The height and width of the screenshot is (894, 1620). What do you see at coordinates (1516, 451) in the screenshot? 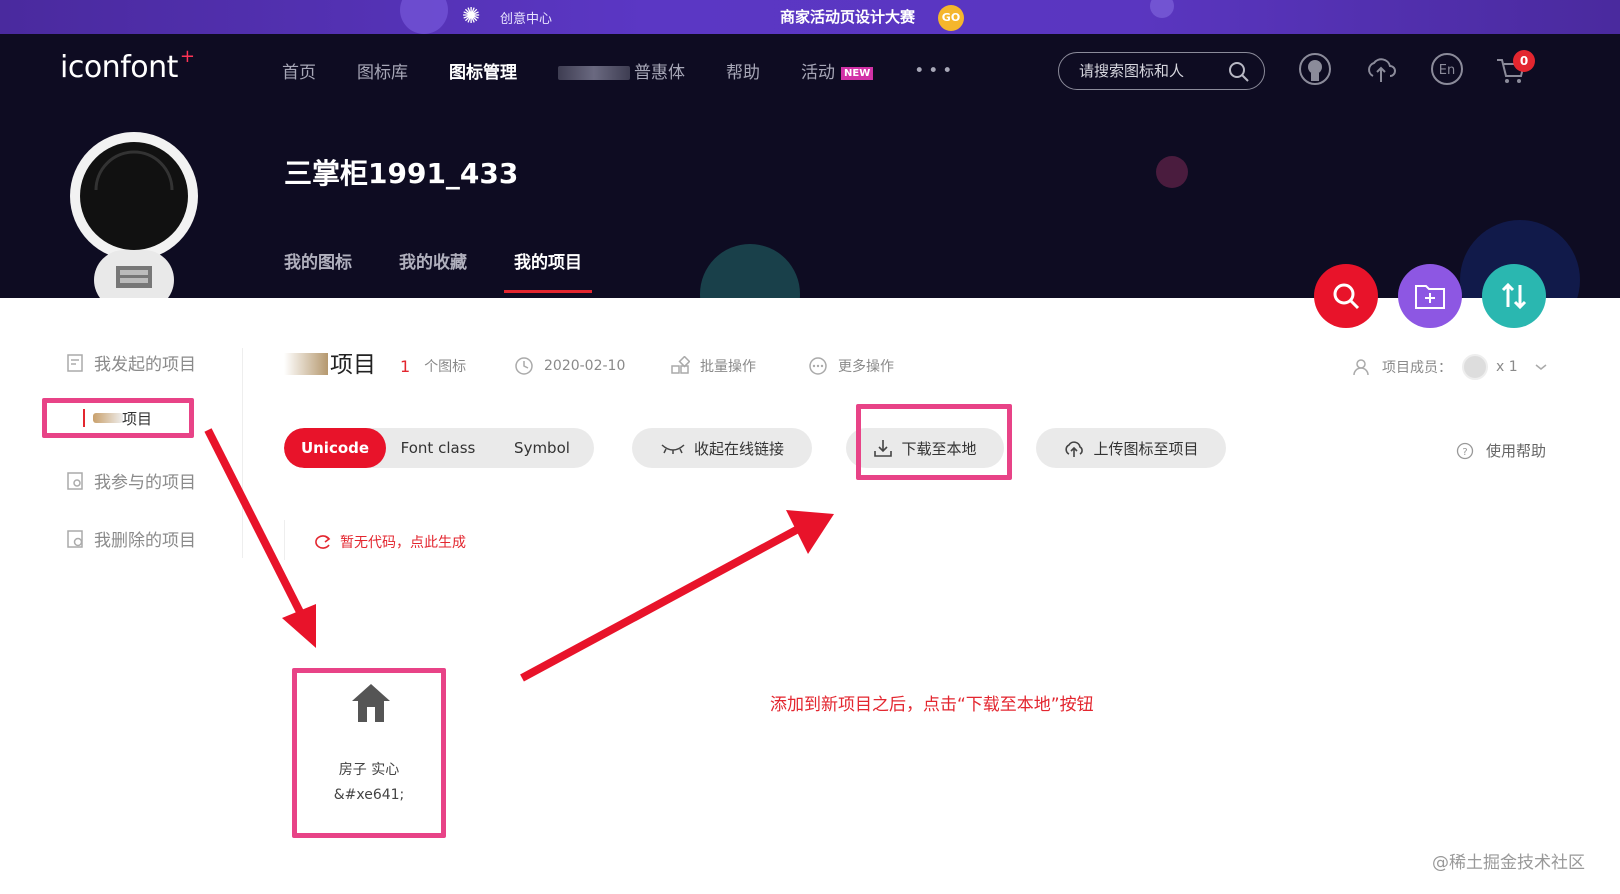
I see `help-label: 使用帮助` at bounding box center [1516, 451].